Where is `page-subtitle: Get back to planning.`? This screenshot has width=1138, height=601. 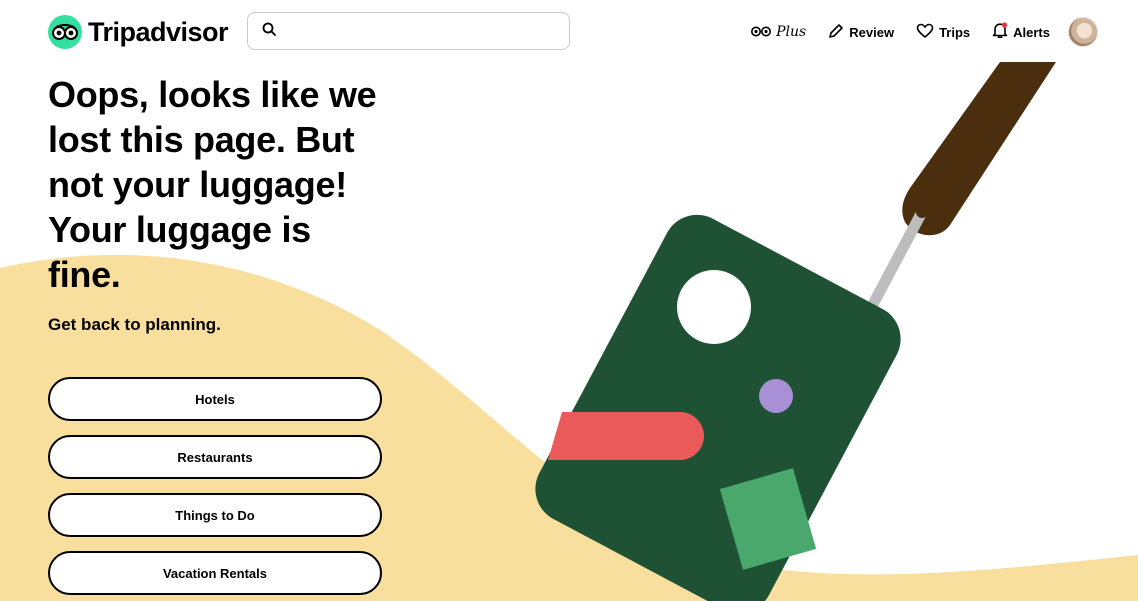 page-subtitle: Get back to planning. is located at coordinates (134, 324).